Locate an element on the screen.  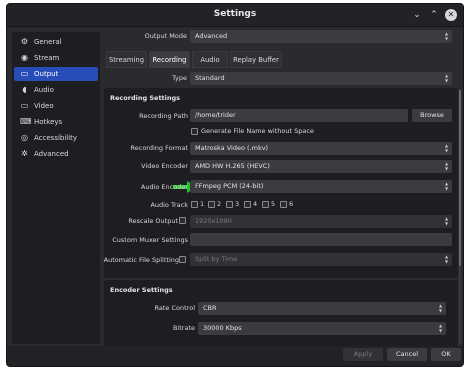
close-icon: ✕ is located at coordinates (451, 15).